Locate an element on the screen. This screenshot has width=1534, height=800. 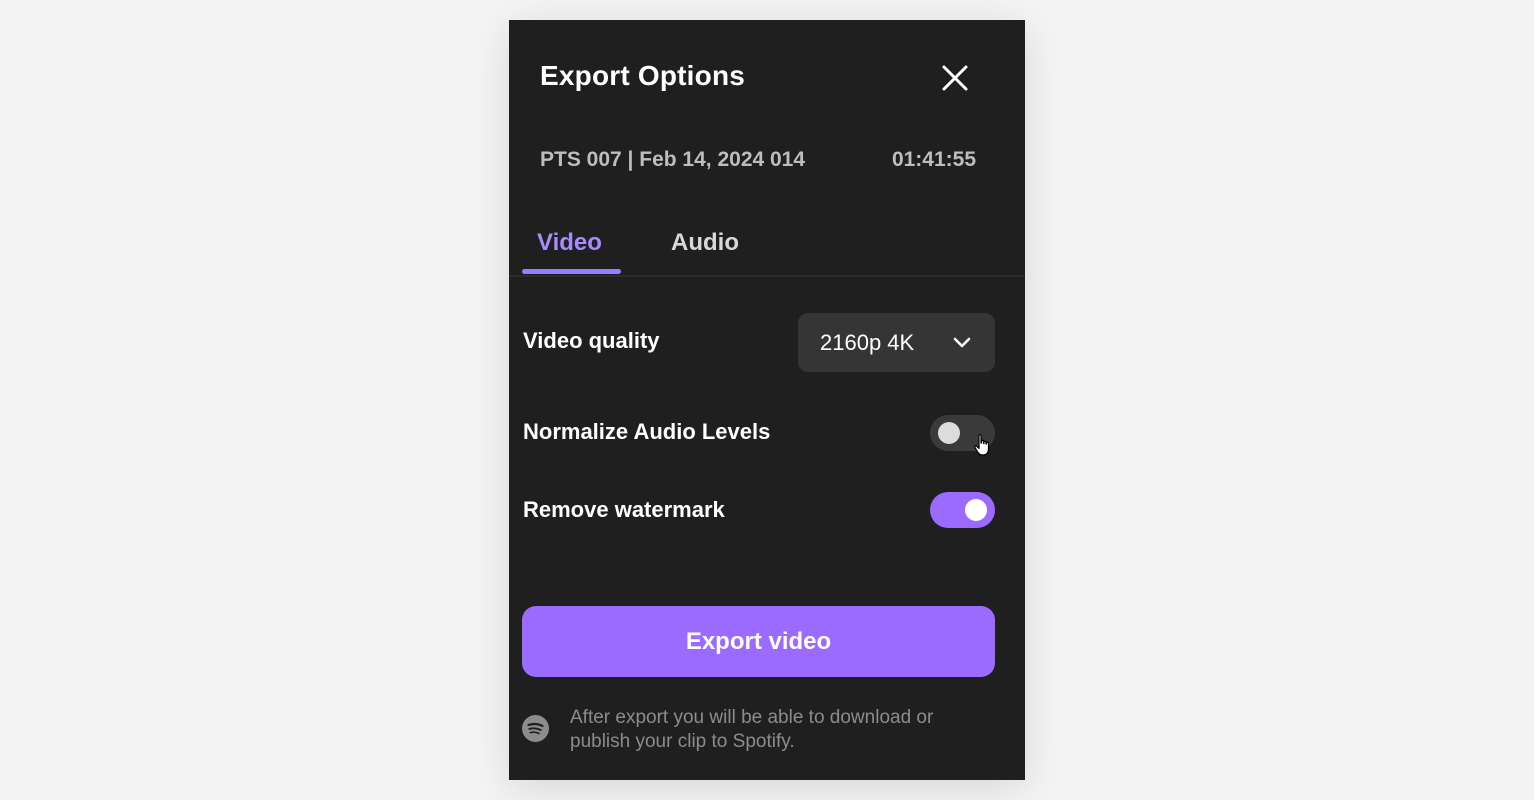
export-video-button: Export video is located at coordinates (758, 641).